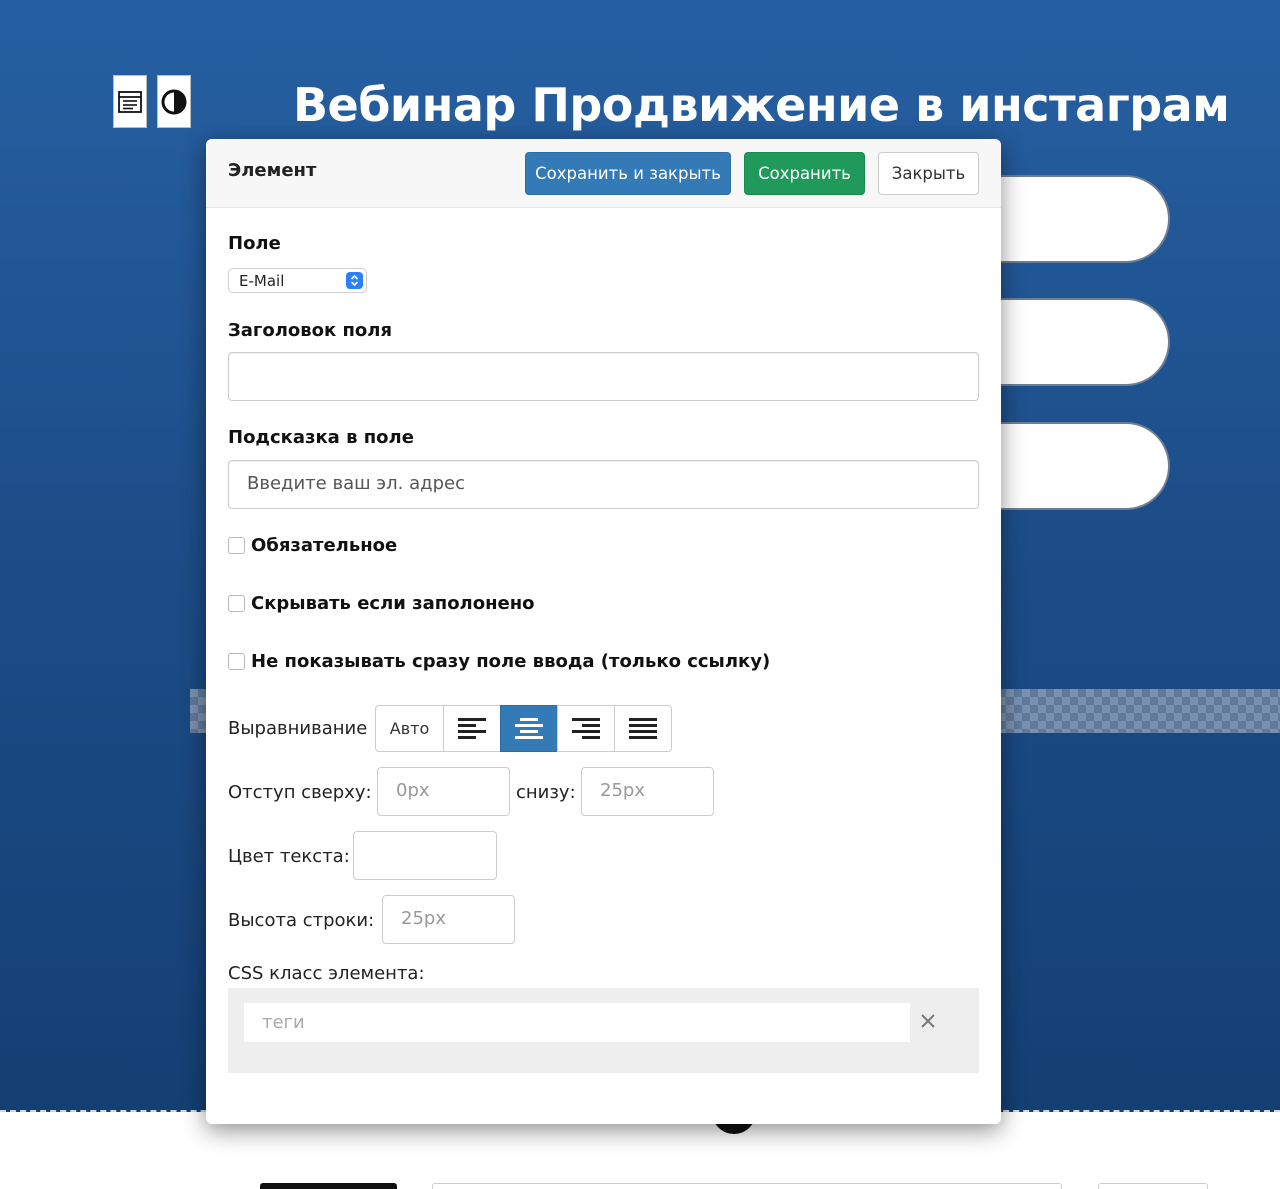  I want to click on hide-if-filled-label: Скрывать если заполонено, so click(393, 603).